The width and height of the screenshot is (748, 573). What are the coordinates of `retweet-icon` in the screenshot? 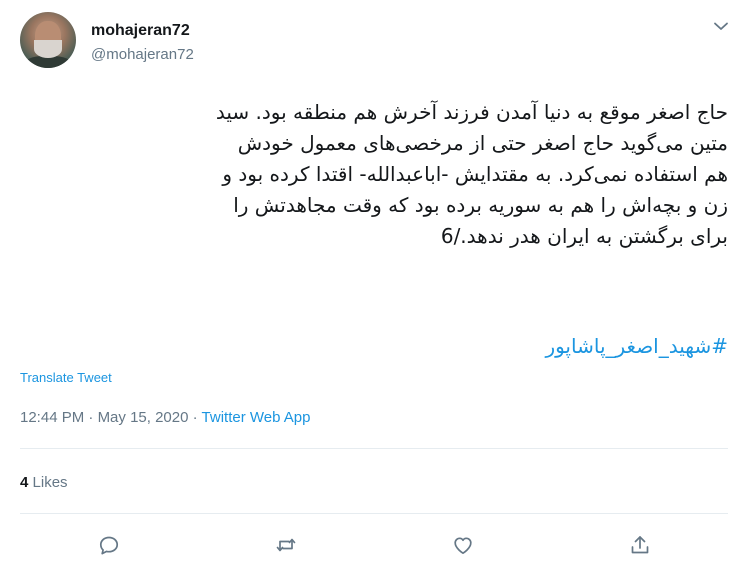 It's located at (286, 545).